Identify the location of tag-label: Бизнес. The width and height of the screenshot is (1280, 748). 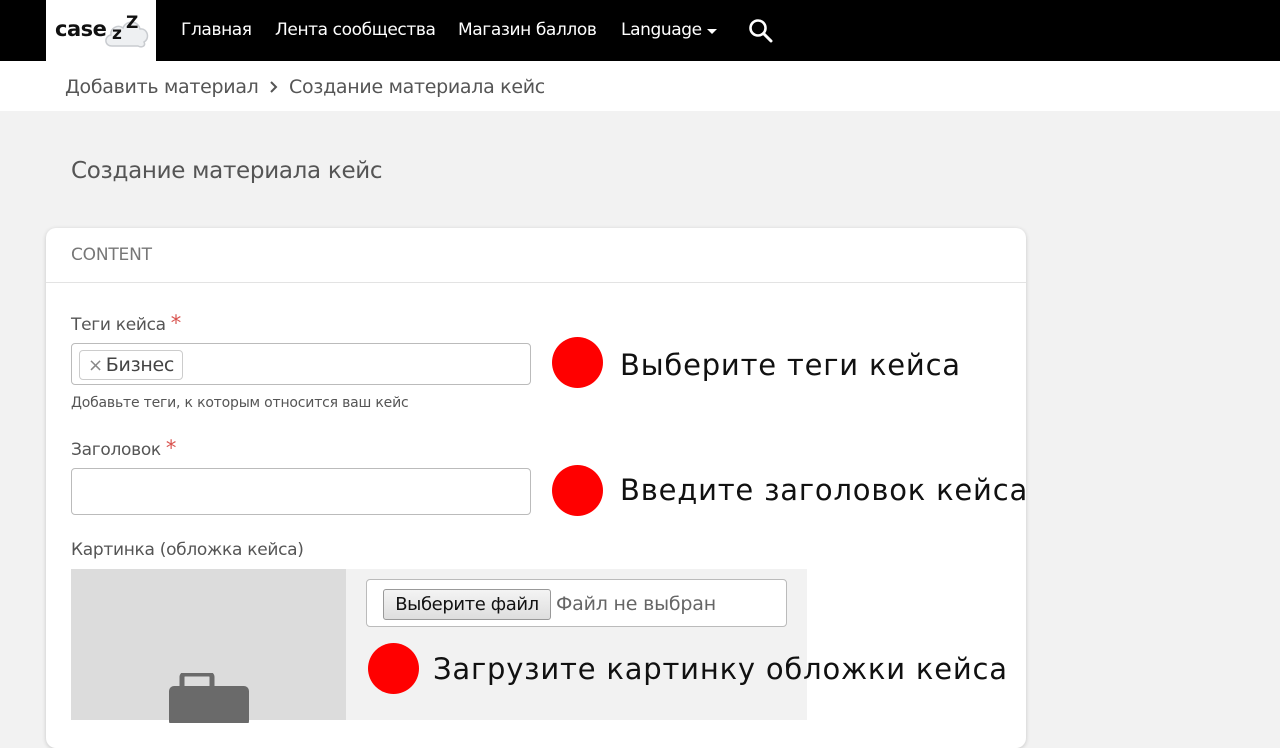
(140, 365).